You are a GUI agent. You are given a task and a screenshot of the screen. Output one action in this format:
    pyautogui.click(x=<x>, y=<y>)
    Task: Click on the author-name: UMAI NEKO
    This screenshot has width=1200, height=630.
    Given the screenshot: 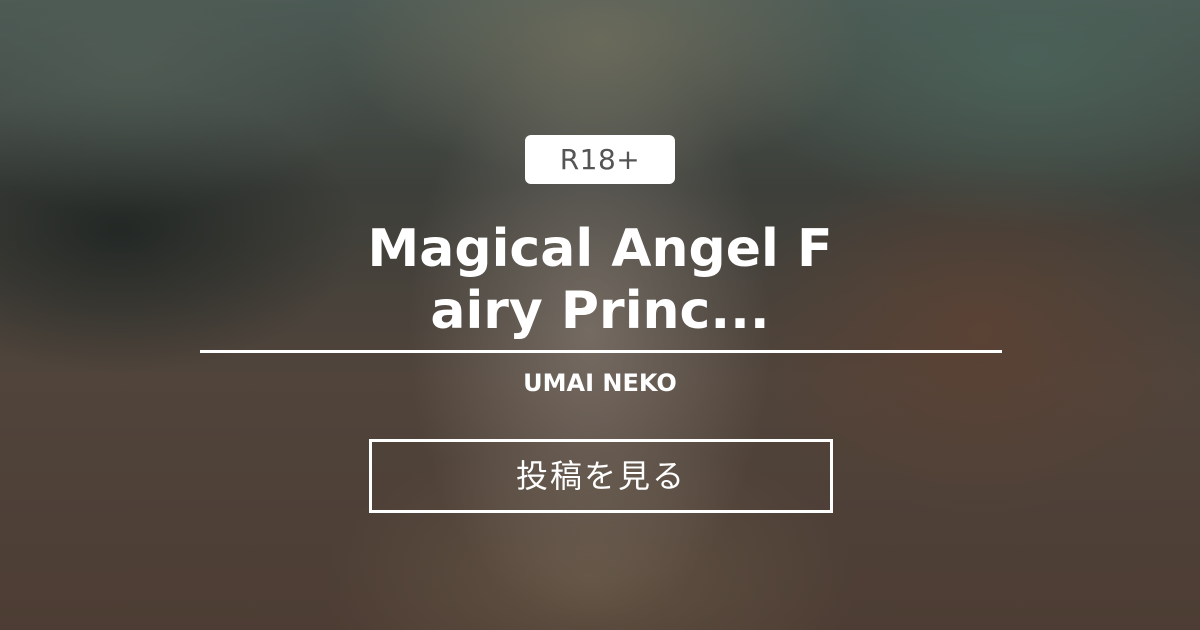 What is the action you would take?
    pyautogui.click(x=600, y=383)
    